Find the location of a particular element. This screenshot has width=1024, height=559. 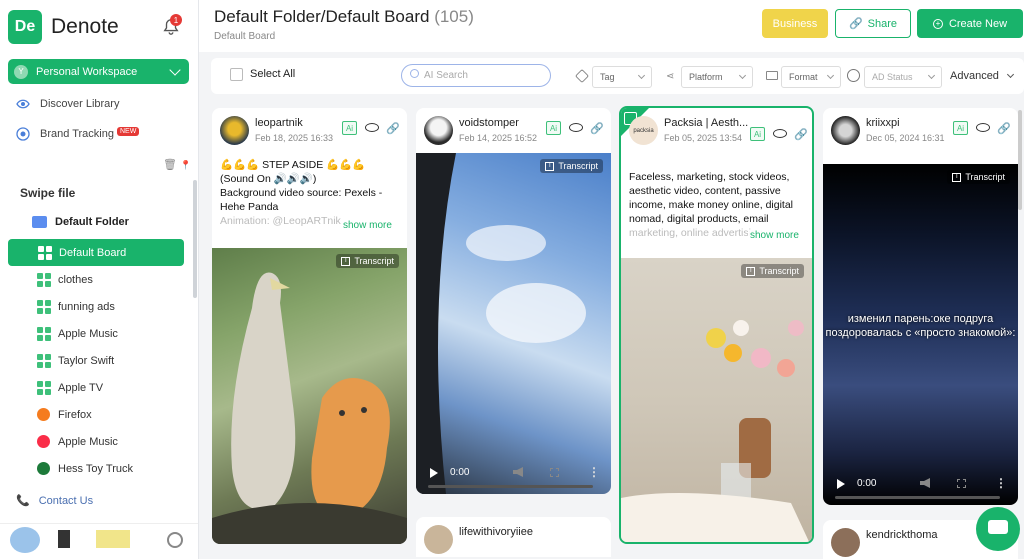

board-item: clothes is located at coordinates (65, 280).